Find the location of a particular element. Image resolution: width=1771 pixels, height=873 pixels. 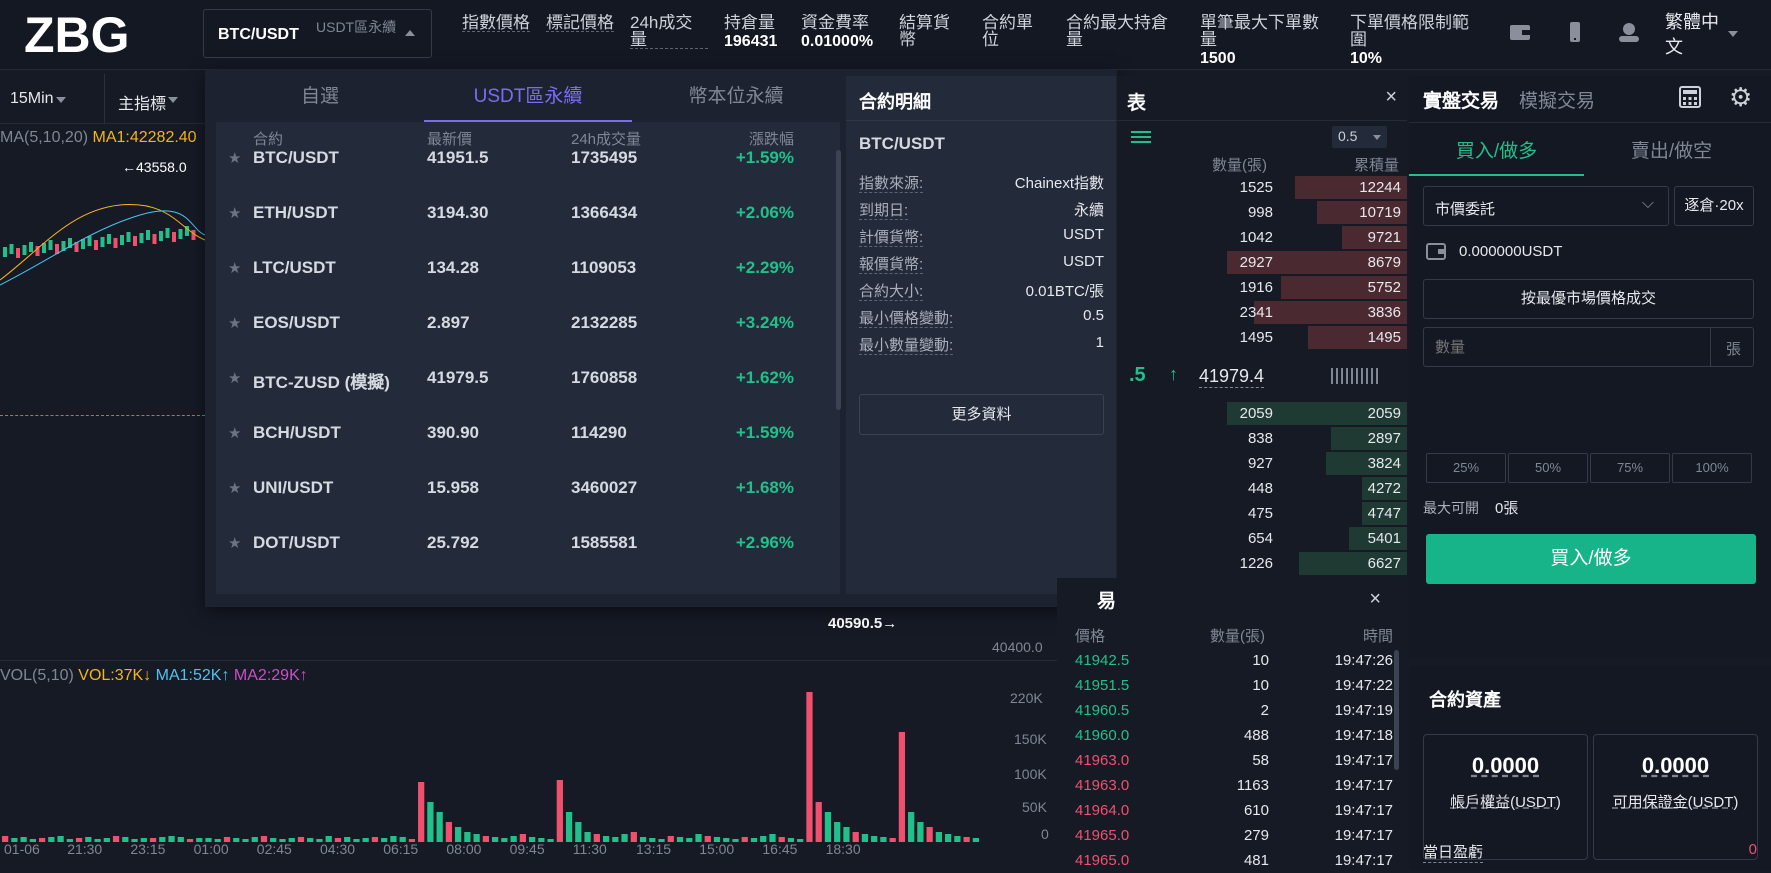

market-row-name: UNI/USDT is located at coordinates (293, 487).